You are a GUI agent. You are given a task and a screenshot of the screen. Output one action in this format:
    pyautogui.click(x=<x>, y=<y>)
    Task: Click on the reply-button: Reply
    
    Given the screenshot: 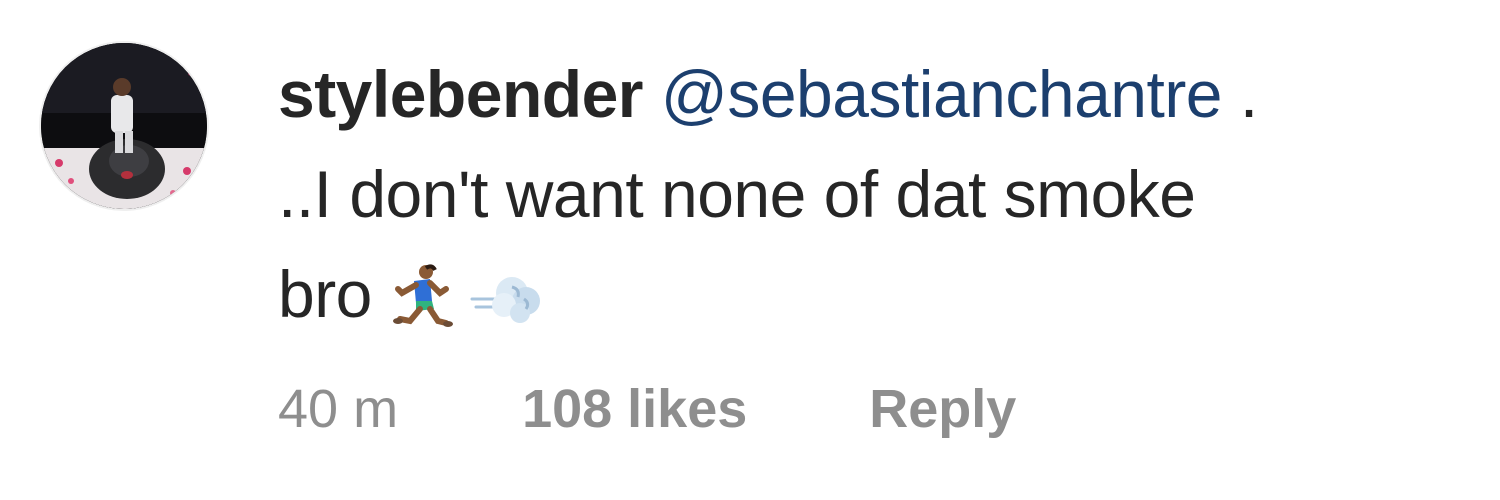 What is the action you would take?
    pyautogui.click(x=942, y=409)
    